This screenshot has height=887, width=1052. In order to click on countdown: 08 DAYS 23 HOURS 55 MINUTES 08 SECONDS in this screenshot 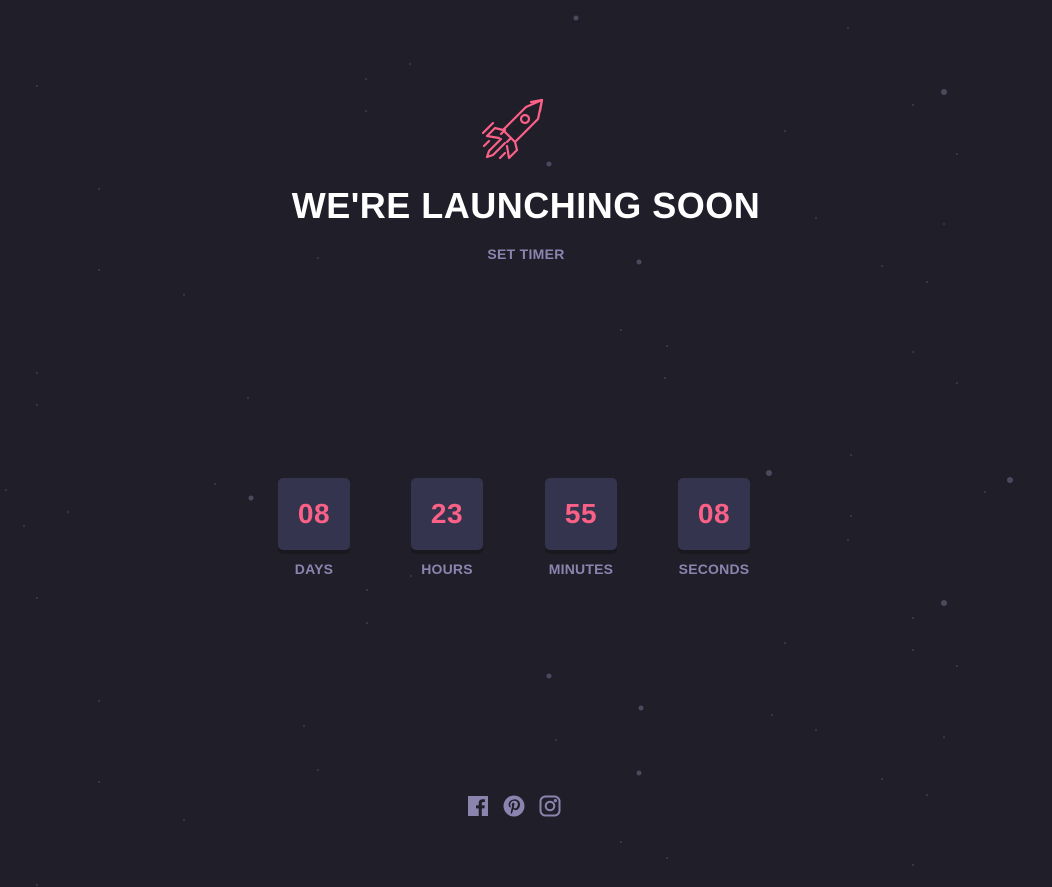, I will do `click(526, 533)`.